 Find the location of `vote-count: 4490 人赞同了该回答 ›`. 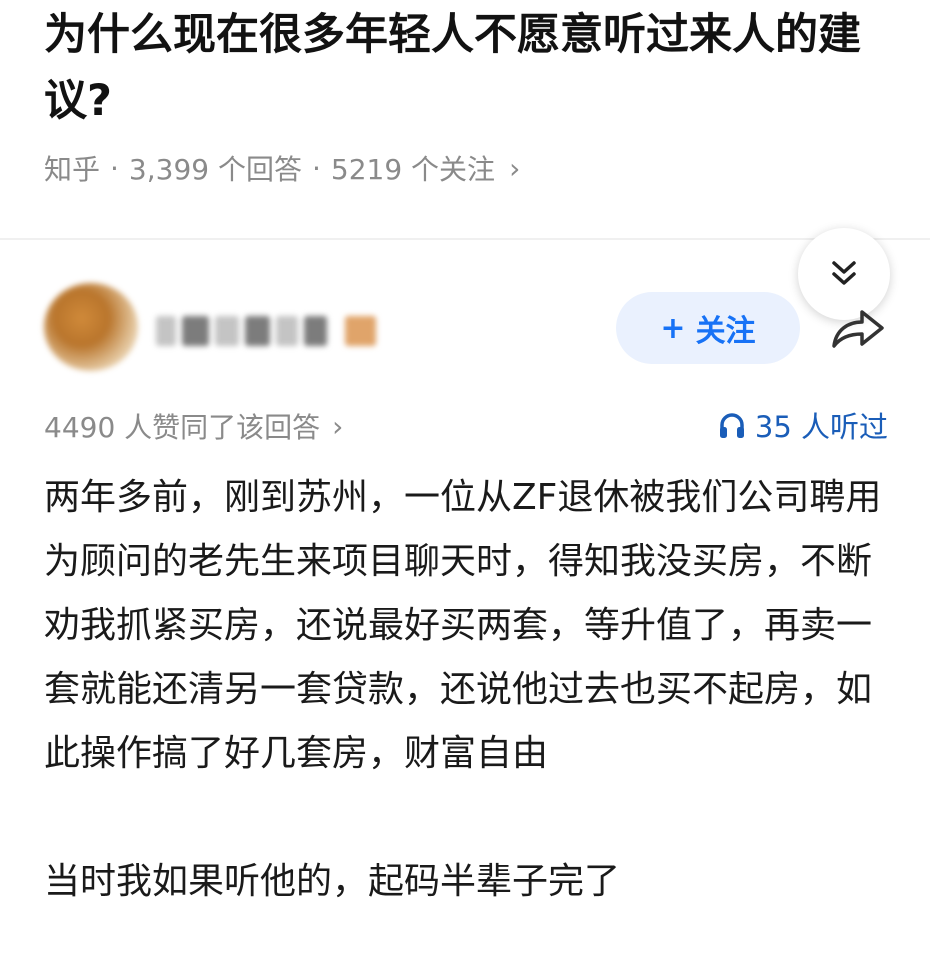

vote-count: 4490 人赞同了该回答 › is located at coordinates (193, 426).